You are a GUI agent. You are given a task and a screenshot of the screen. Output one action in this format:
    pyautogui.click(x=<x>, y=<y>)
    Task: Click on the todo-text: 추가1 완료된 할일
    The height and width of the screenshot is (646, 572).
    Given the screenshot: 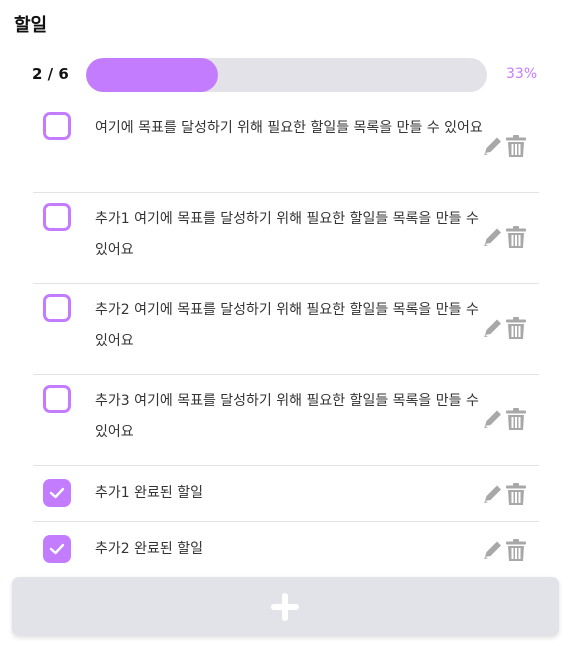 What is the action you would take?
    pyautogui.click(x=149, y=493)
    